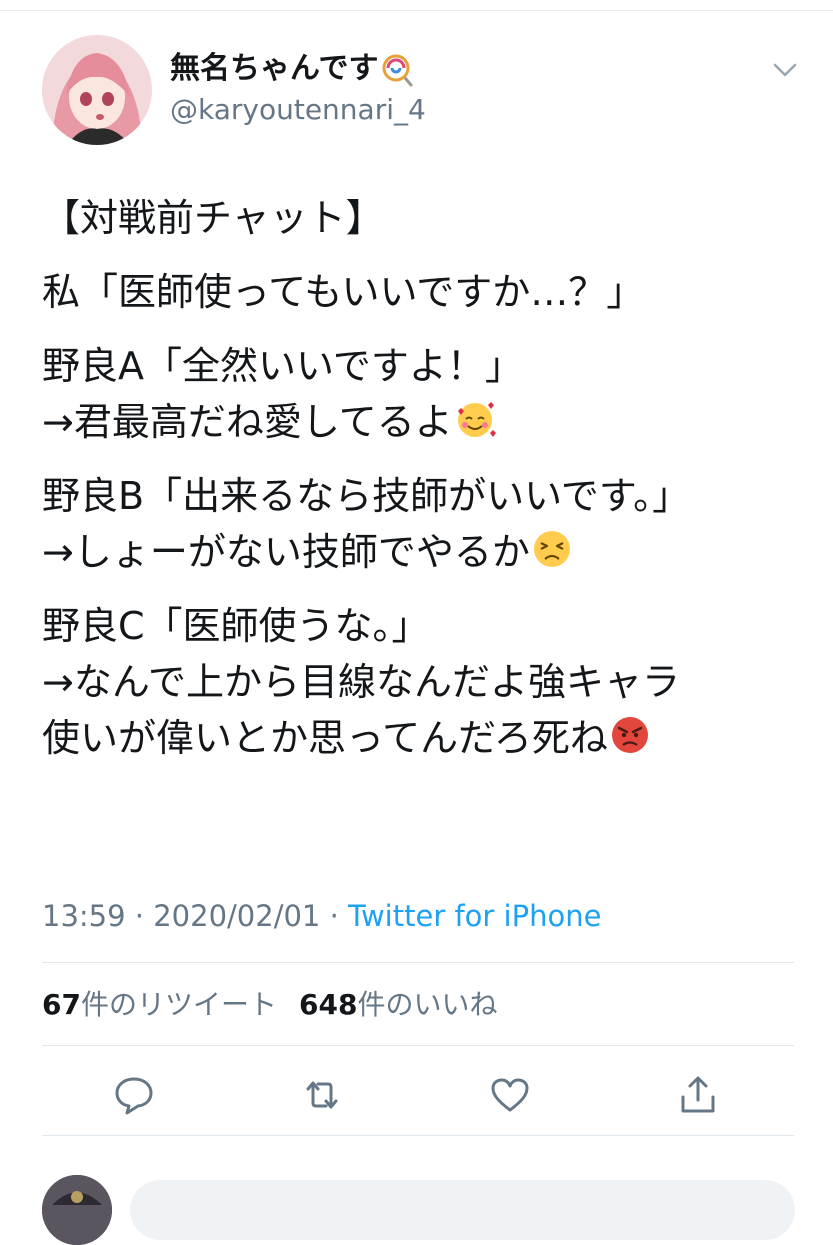 This screenshot has width=833, height=1245. Describe the element at coordinates (361, 682) in the screenshot. I see `tweet-line: →なんで上から目線なんだよ強キャラ` at that location.